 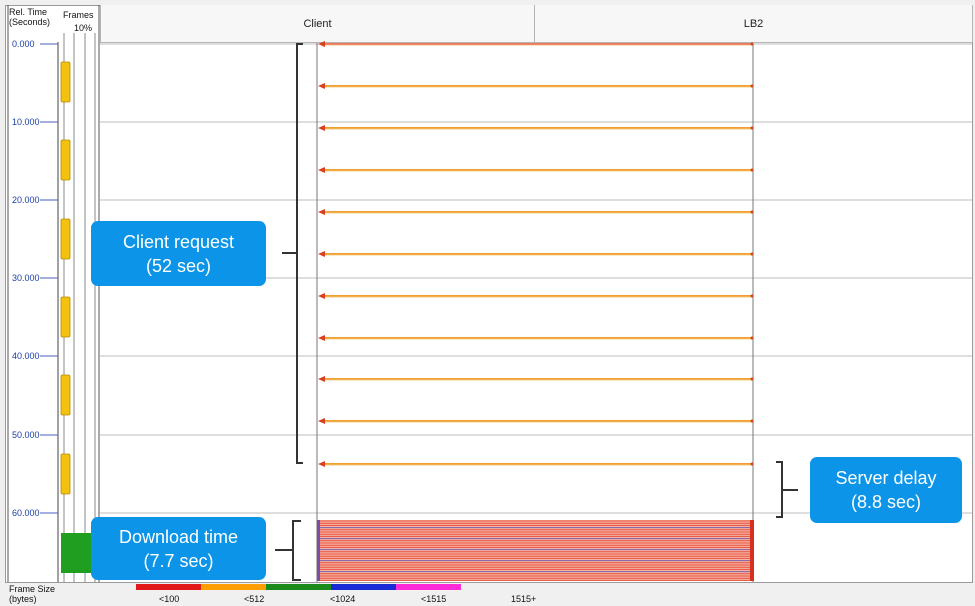 I want to click on download-time-callout: Download time (7.7 sec), so click(x=178, y=548).